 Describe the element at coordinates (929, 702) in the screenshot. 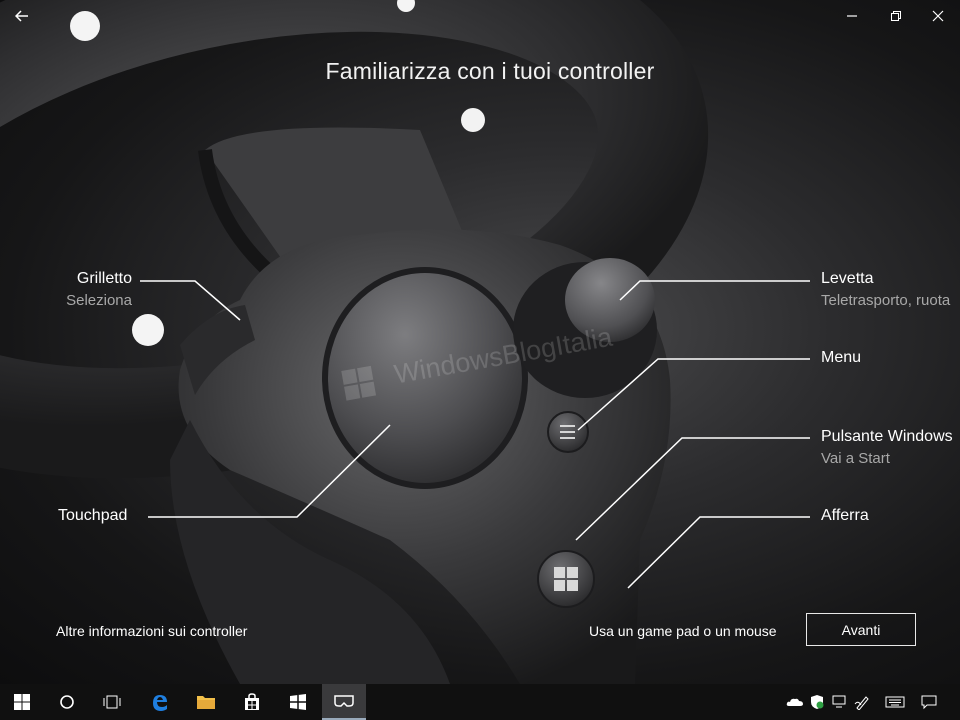

I see `notifications-icon` at that location.